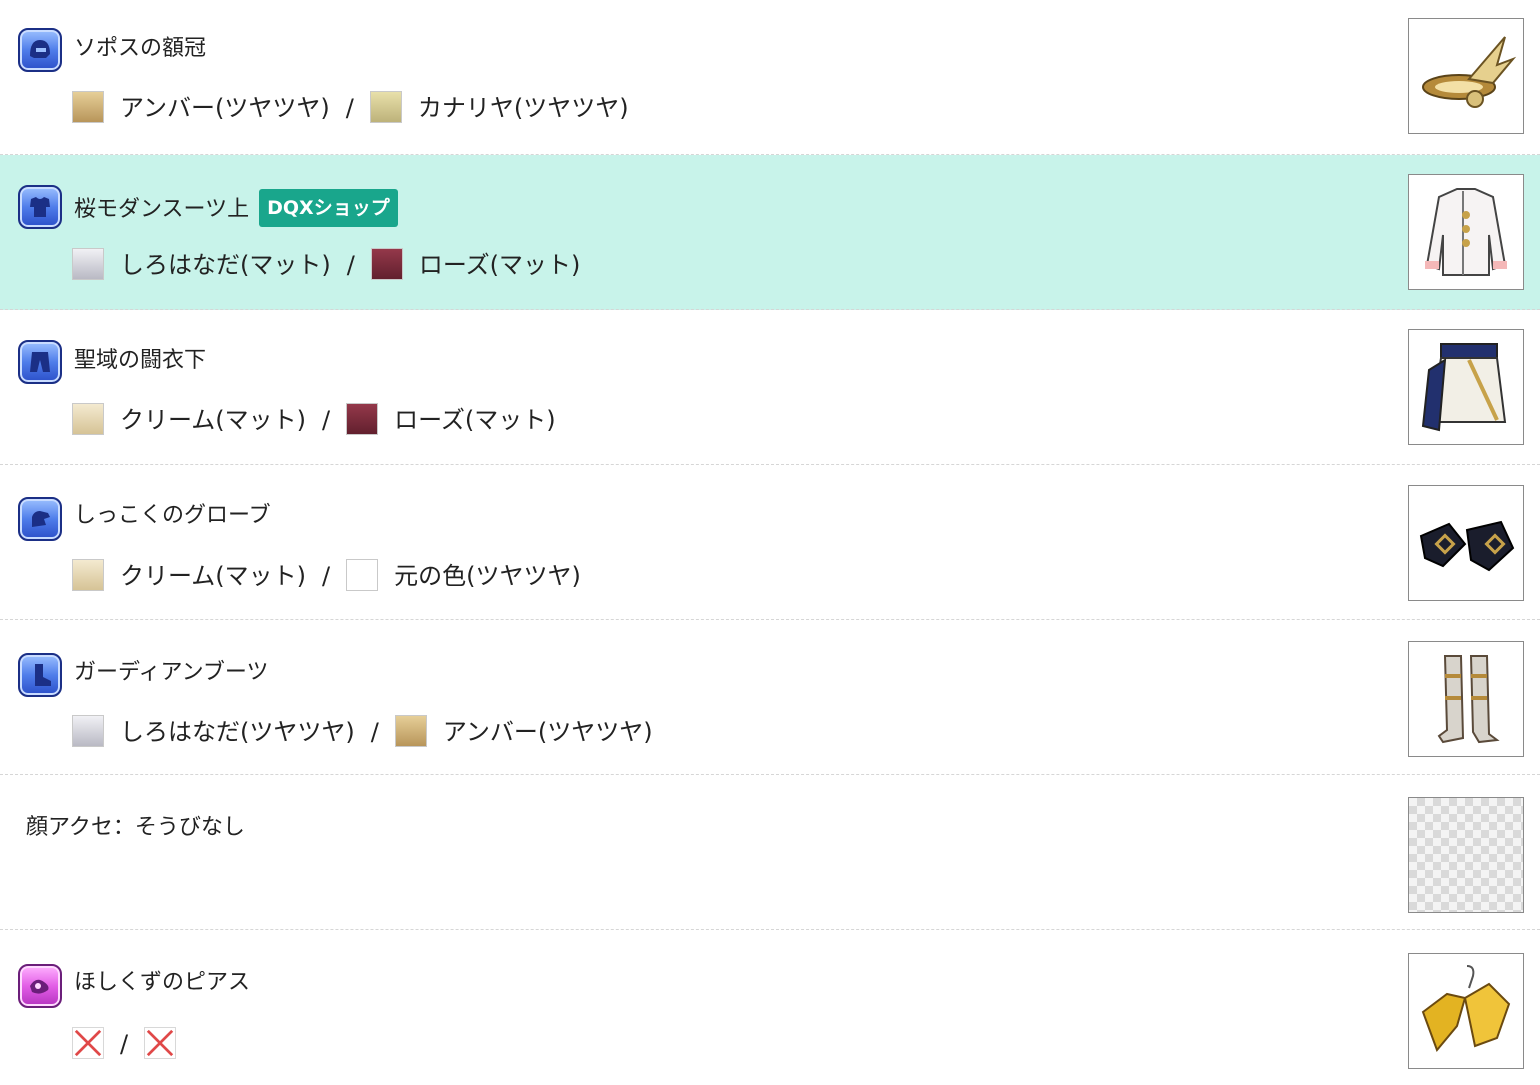 The image size is (1540, 1085). What do you see at coordinates (225, 265) in the screenshot?
I see `color-label-1: しろはなだ(マット)` at bounding box center [225, 265].